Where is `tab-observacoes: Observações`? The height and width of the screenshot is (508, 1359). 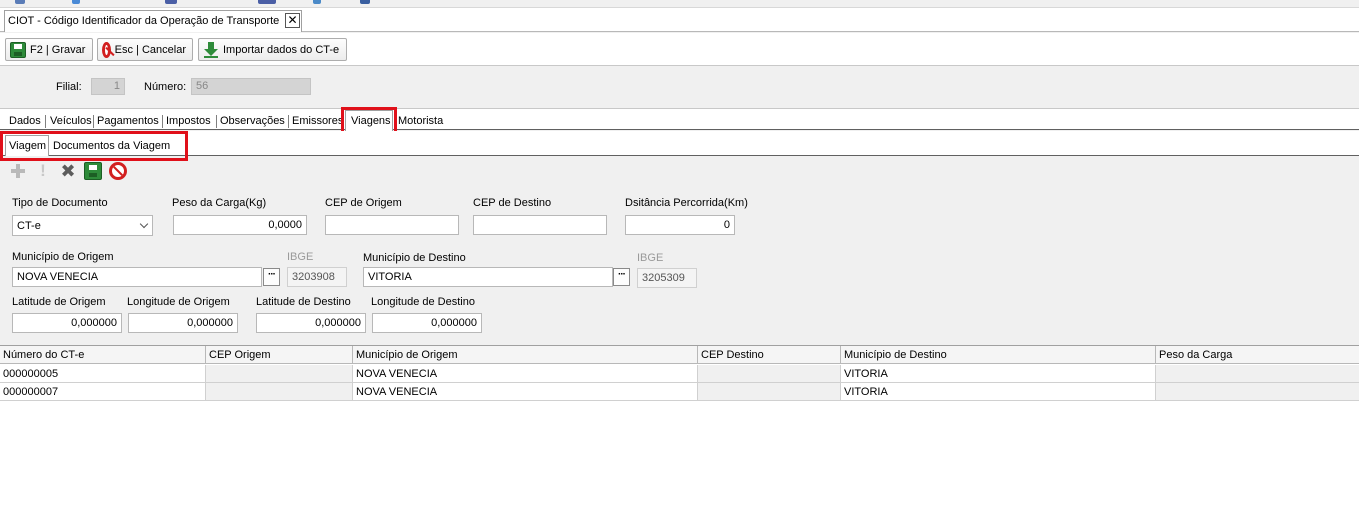
tab-observacoes: Observações is located at coordinates (252, 121).